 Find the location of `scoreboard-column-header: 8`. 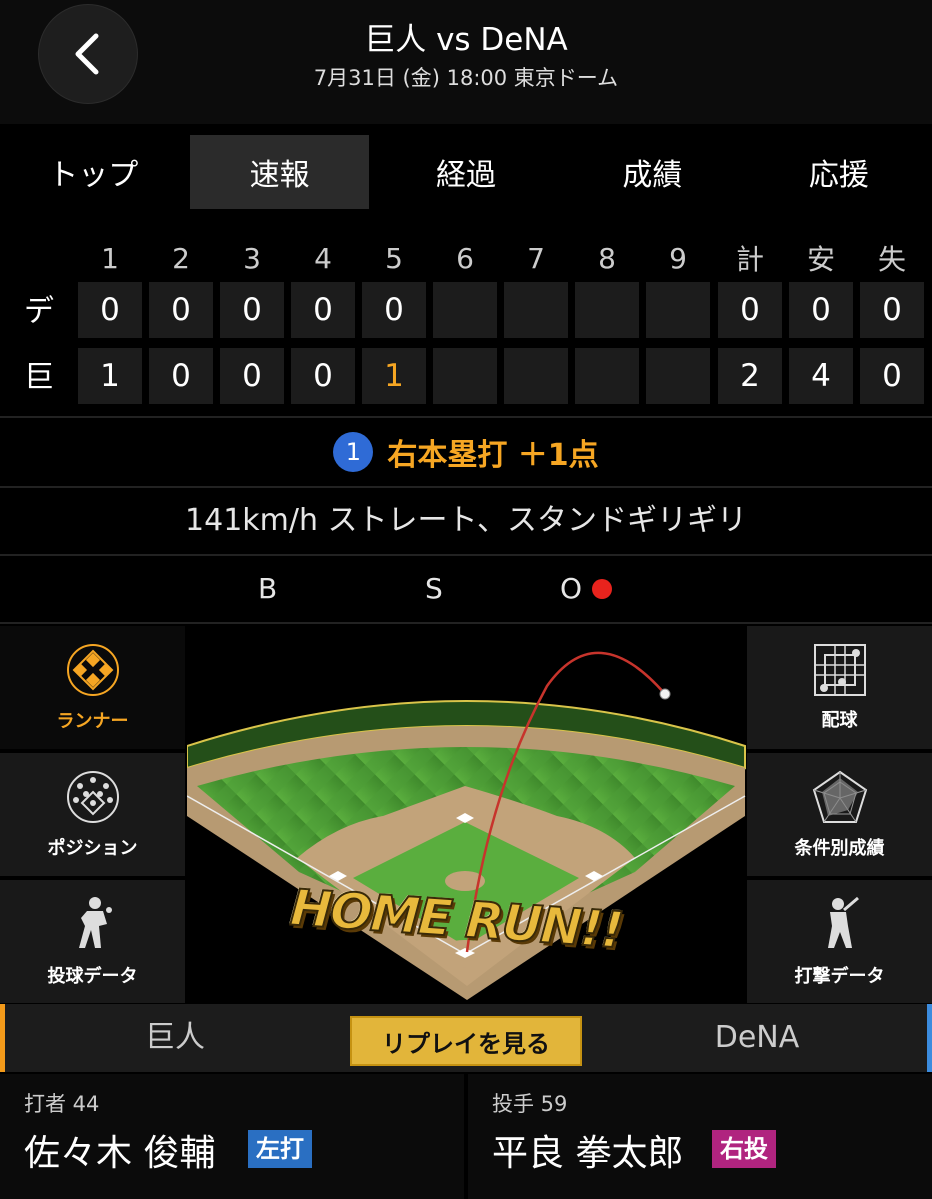

scoreboard-column-header: 8 is located at coordinates (607, 258).